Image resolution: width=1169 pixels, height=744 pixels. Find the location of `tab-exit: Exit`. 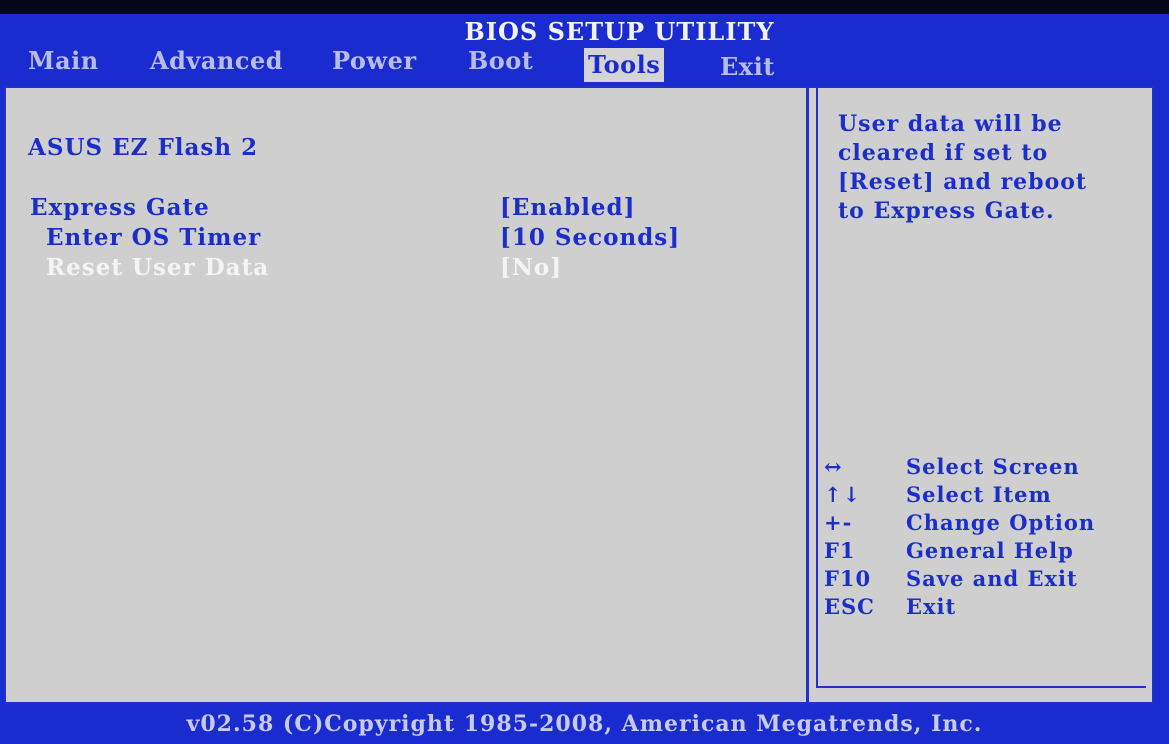

tab-exit: Exit is located at coordinates (747, 67).